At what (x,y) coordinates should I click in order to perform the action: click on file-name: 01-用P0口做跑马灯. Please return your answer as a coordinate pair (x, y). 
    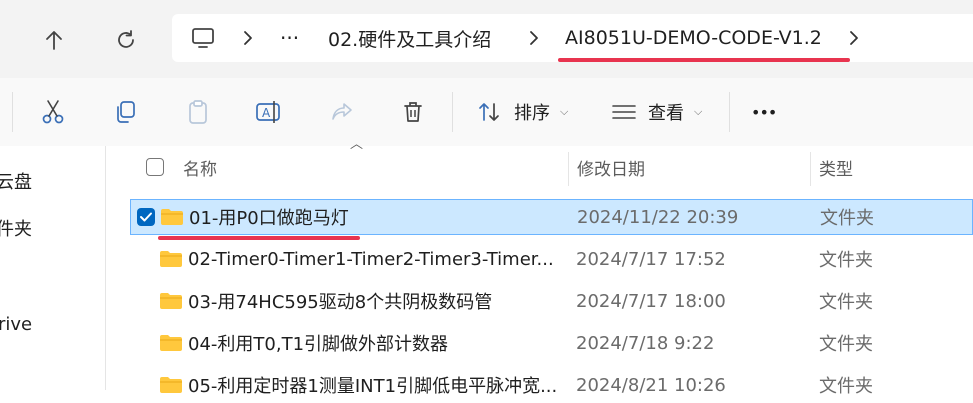
    Looking at the image, I should click on (269, 218).